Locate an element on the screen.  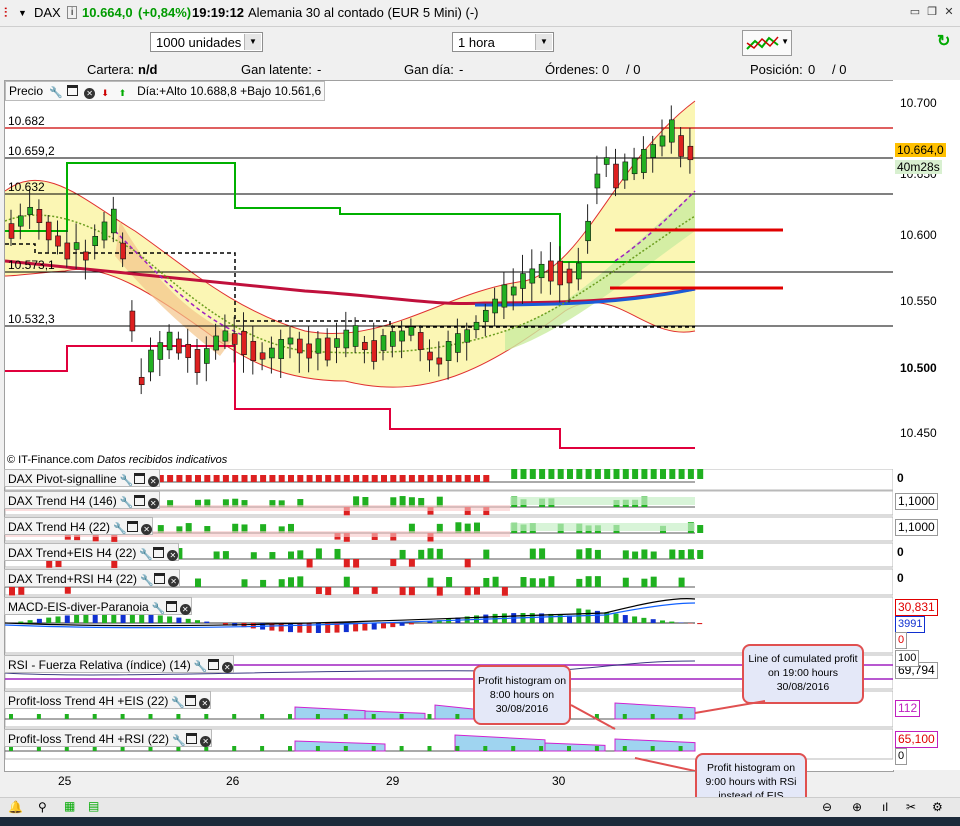
posicion-value-2: / 0 is located at coordinates (839, 69).